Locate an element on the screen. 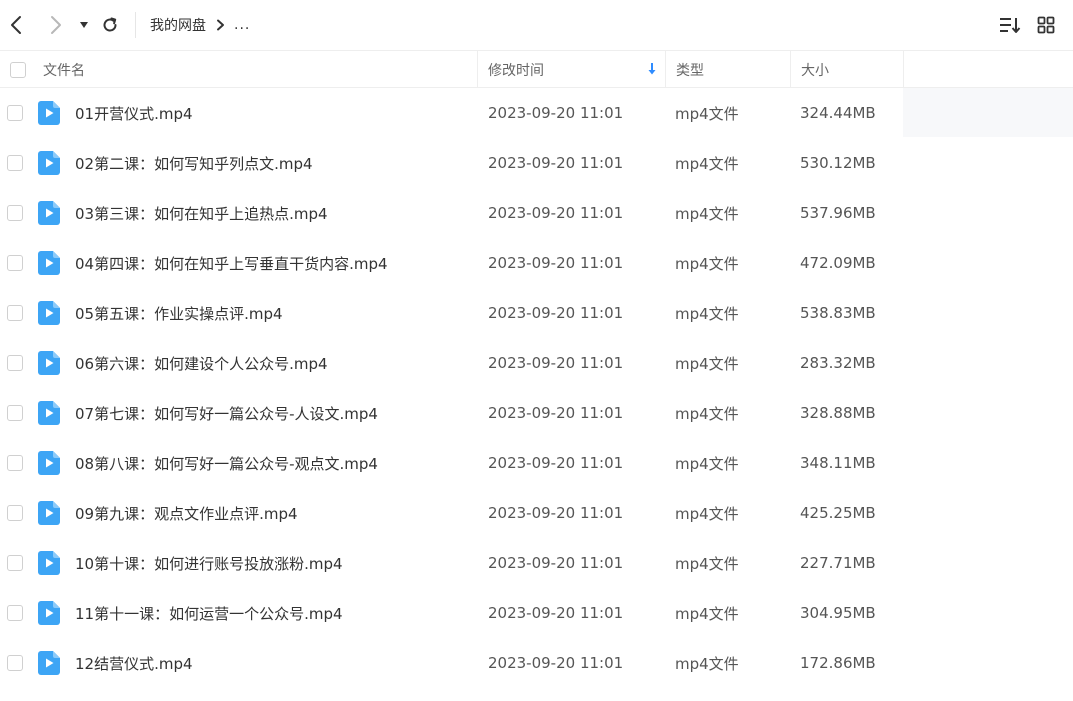 This screenshot has height=701, width=1073. file-name: 10第十课：如何进行账号投放涨粉.mp4 is located at coordinates (209, 563).